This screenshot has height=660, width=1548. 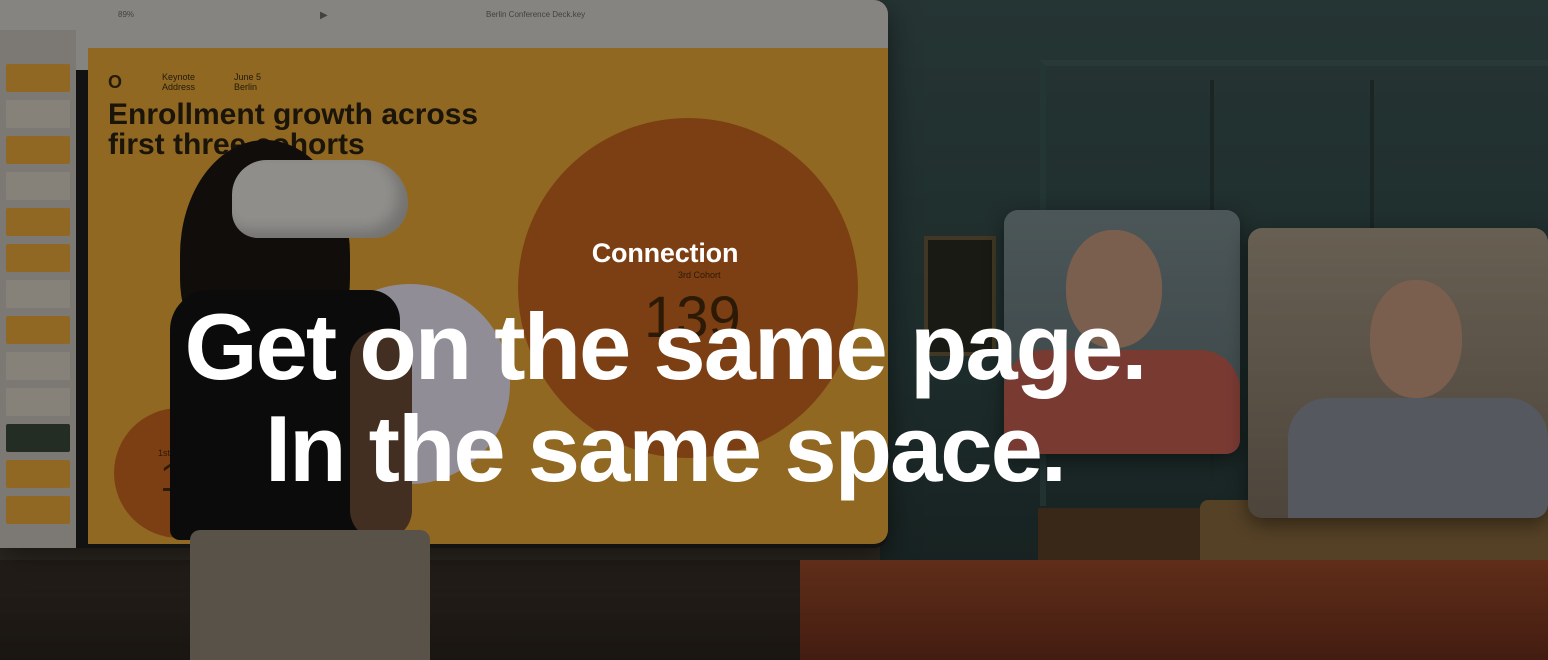 What do you see at coordinates (666, 346) in the screenshot?
I see `headline-line-1: Get on the same page.` at bounding box center [666, 346].